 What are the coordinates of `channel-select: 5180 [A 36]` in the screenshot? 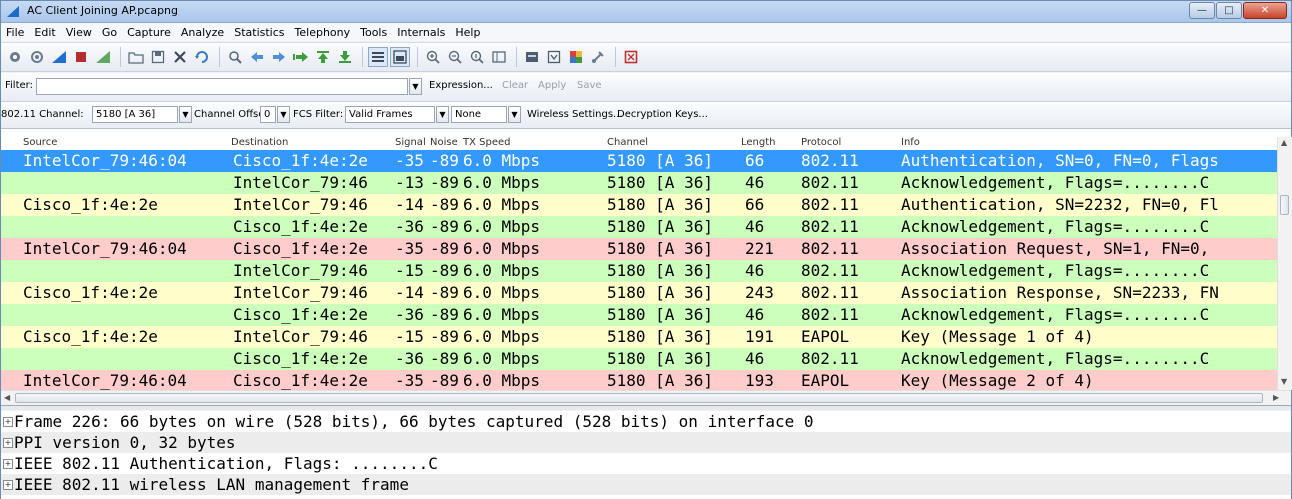 It's located at (135, 114).